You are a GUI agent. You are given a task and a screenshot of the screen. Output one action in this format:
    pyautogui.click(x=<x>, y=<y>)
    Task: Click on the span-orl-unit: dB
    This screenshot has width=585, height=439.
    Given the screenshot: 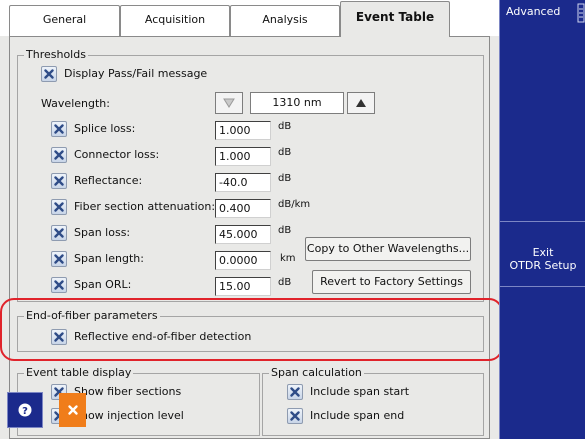 What is the action you would take?
    pyautogui.click(x=285, y=282)
    